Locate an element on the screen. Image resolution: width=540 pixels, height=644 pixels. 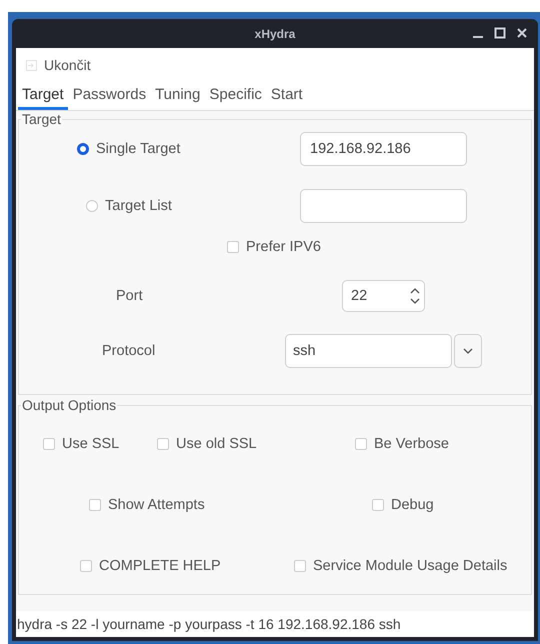
exit-icon is located at coordinates (31, 65).